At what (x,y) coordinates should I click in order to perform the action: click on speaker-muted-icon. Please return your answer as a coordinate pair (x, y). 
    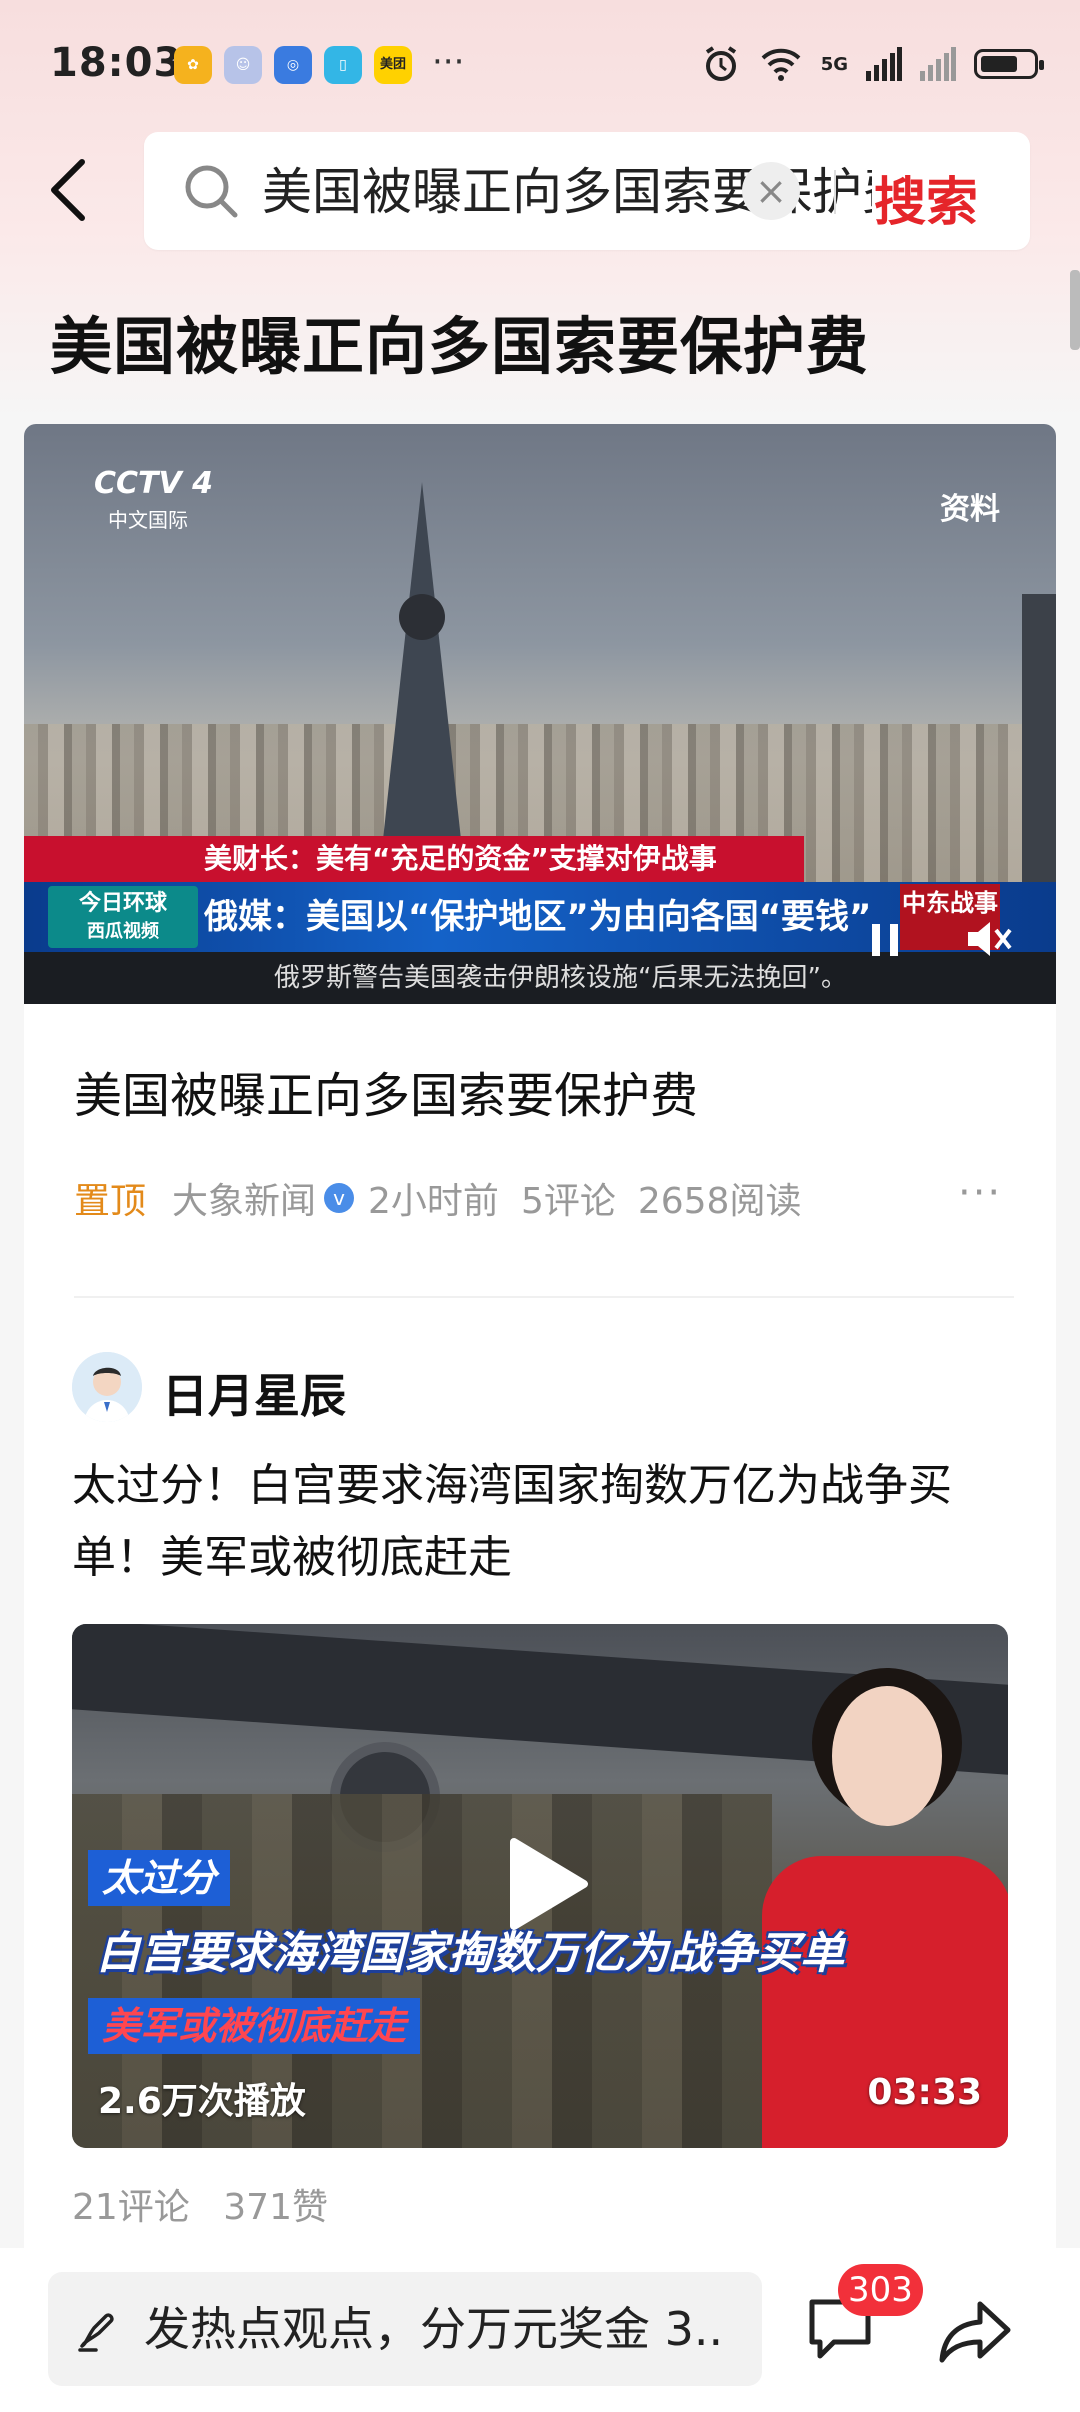
    Looking at the image, I should click on (990, 939).